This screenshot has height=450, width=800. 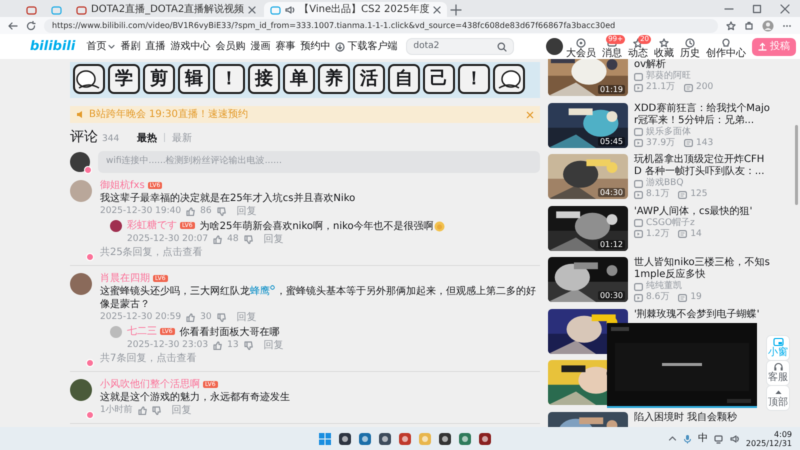 I want to click on clock: 4:09 2025/12/31, so click(x=769, y=439).